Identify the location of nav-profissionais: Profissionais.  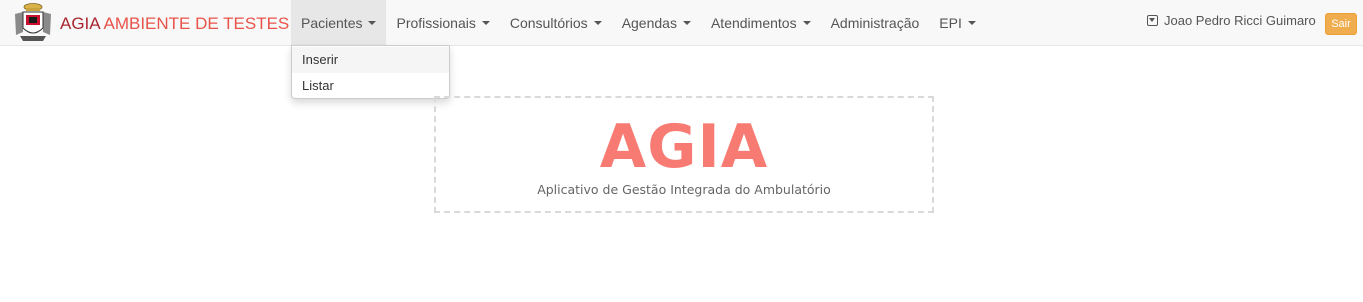
(442, 22).